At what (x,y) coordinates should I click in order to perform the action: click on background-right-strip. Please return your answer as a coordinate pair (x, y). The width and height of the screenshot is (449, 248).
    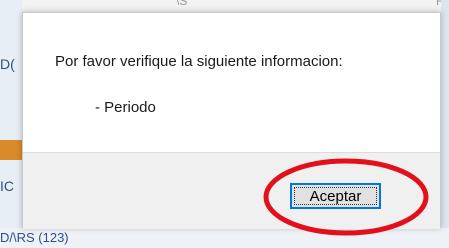
    Looking at the image, I should click on (445, 124).